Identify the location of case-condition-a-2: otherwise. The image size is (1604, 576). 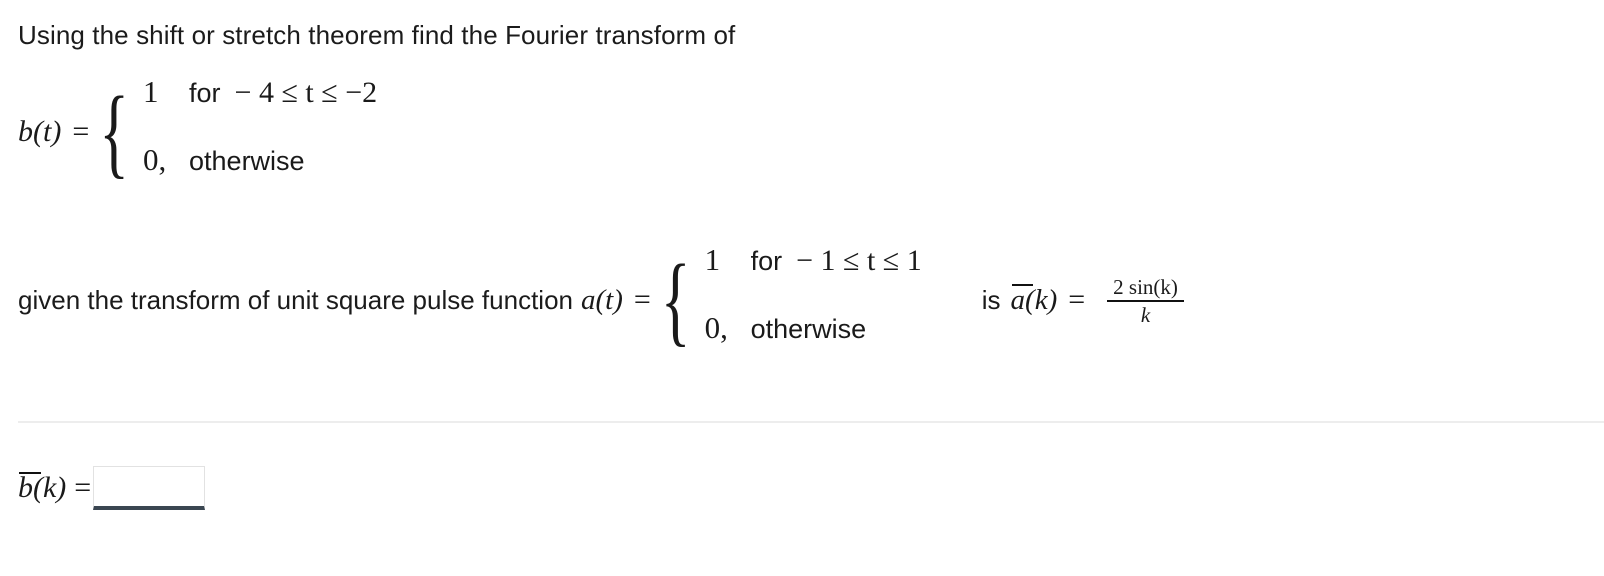
(808, 329).